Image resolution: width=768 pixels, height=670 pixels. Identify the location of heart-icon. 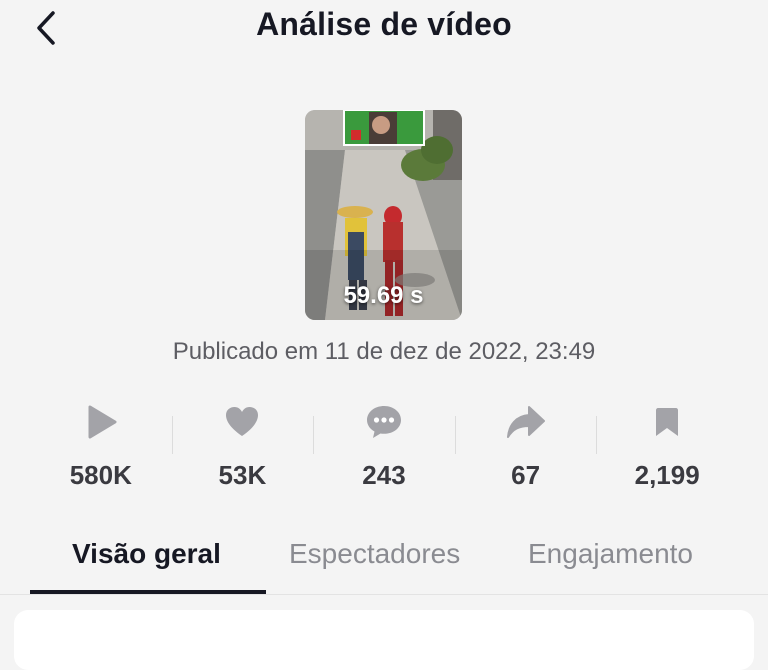
(242, 422).